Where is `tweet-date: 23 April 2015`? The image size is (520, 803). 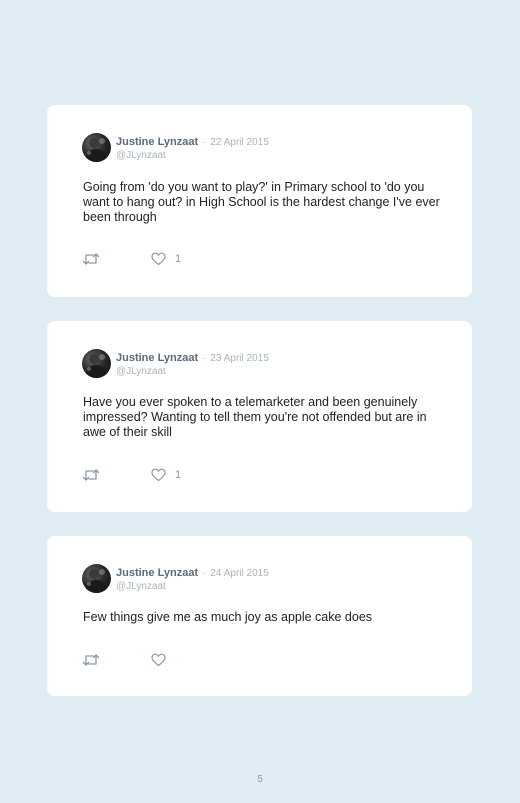
tweet-date: 23 April 2015 is located at coordinates (239, 358).